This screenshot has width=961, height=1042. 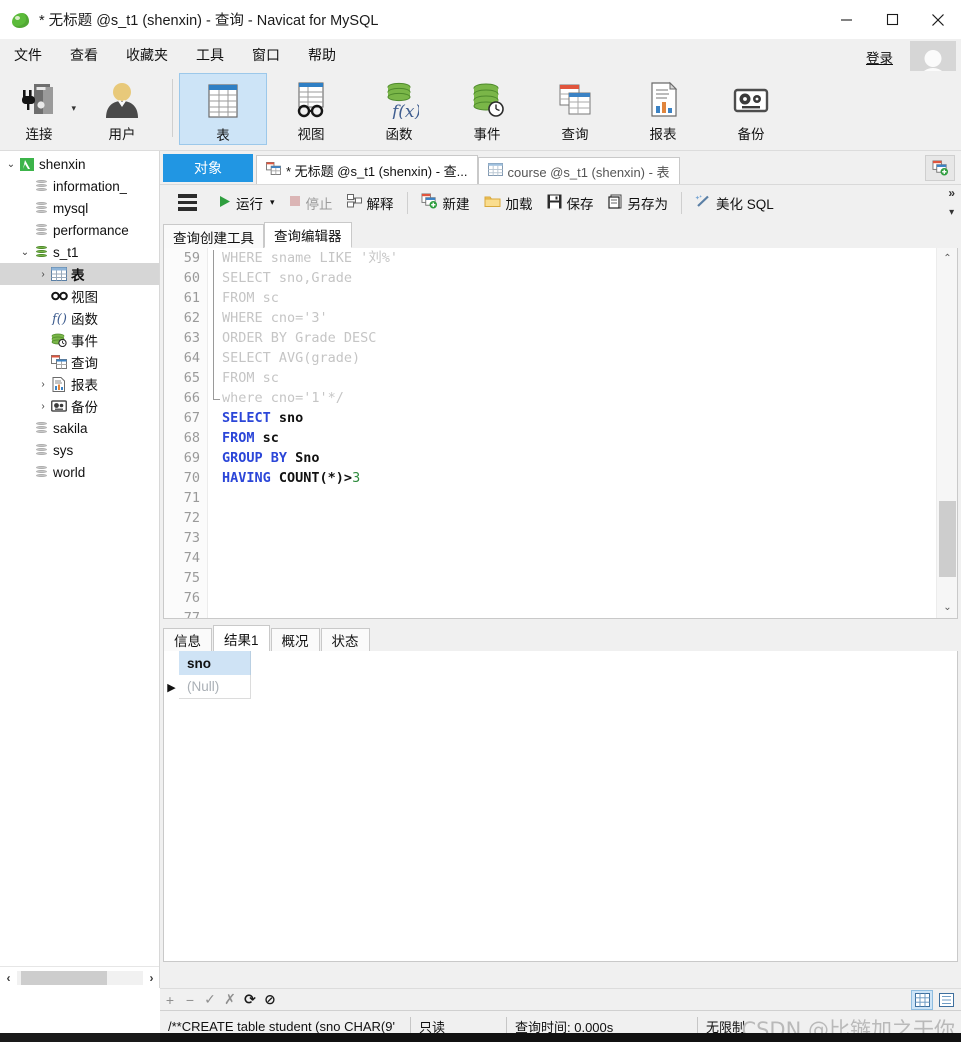 I want to click on tab-table-course: course @s_t1 (shenxin) - 表, so click(x=578, y=170).